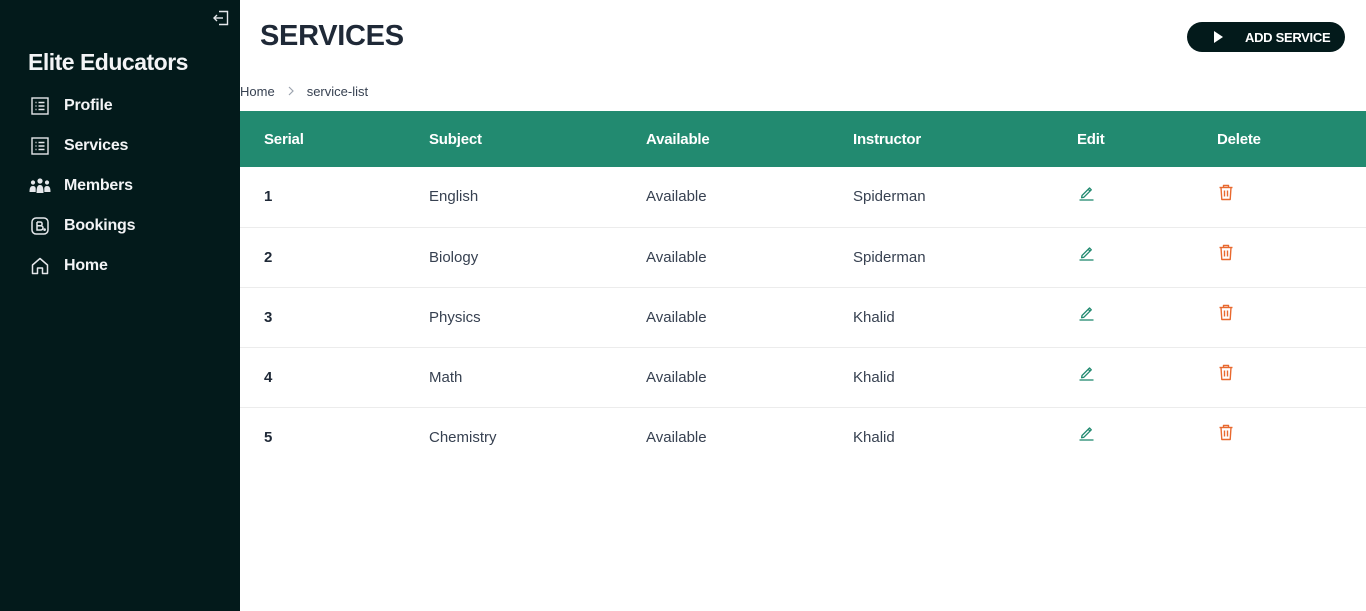 The image size is (1366, 611). I want to click on breadcrumb: Home service-list, so click(304, 91).